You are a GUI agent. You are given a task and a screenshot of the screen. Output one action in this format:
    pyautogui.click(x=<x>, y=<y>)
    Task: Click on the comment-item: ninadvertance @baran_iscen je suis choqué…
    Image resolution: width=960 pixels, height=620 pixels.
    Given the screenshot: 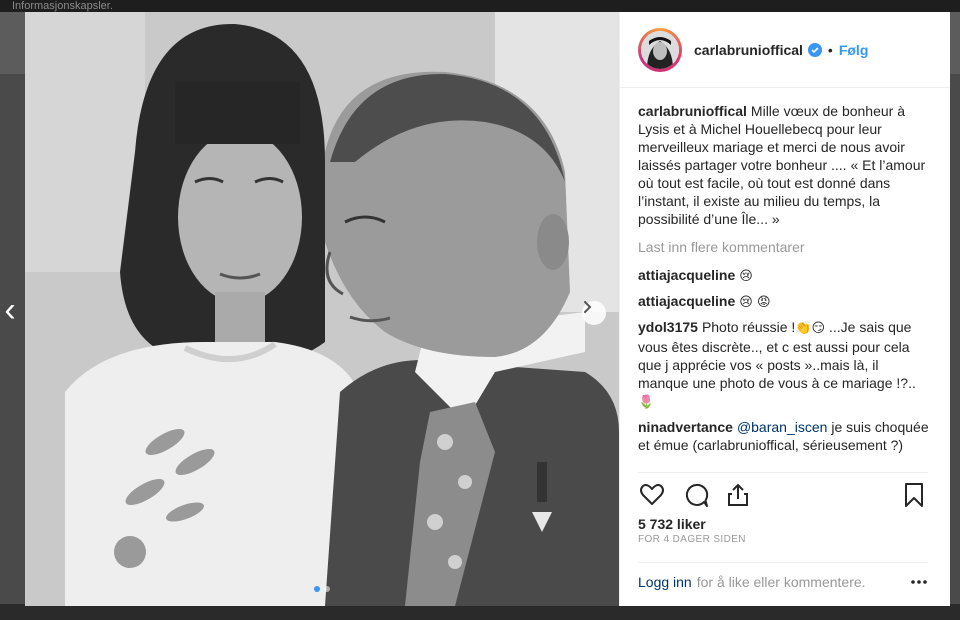 What is the action you would take?
    pyautogui.click(x=785, y=436)
    